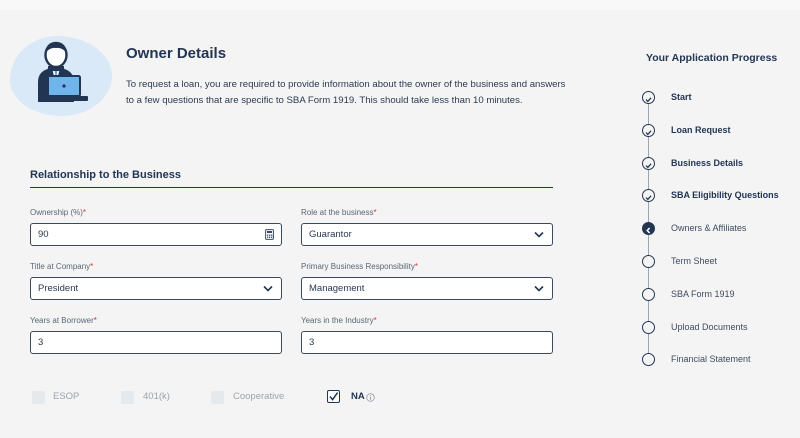 The width and height of the screenshot is (800, 438). What do you see at coordinates (63, 320) in the screenshot?
I see `years-at-borrower-label: Years at Borrower*` at bounding box center [63, 320].